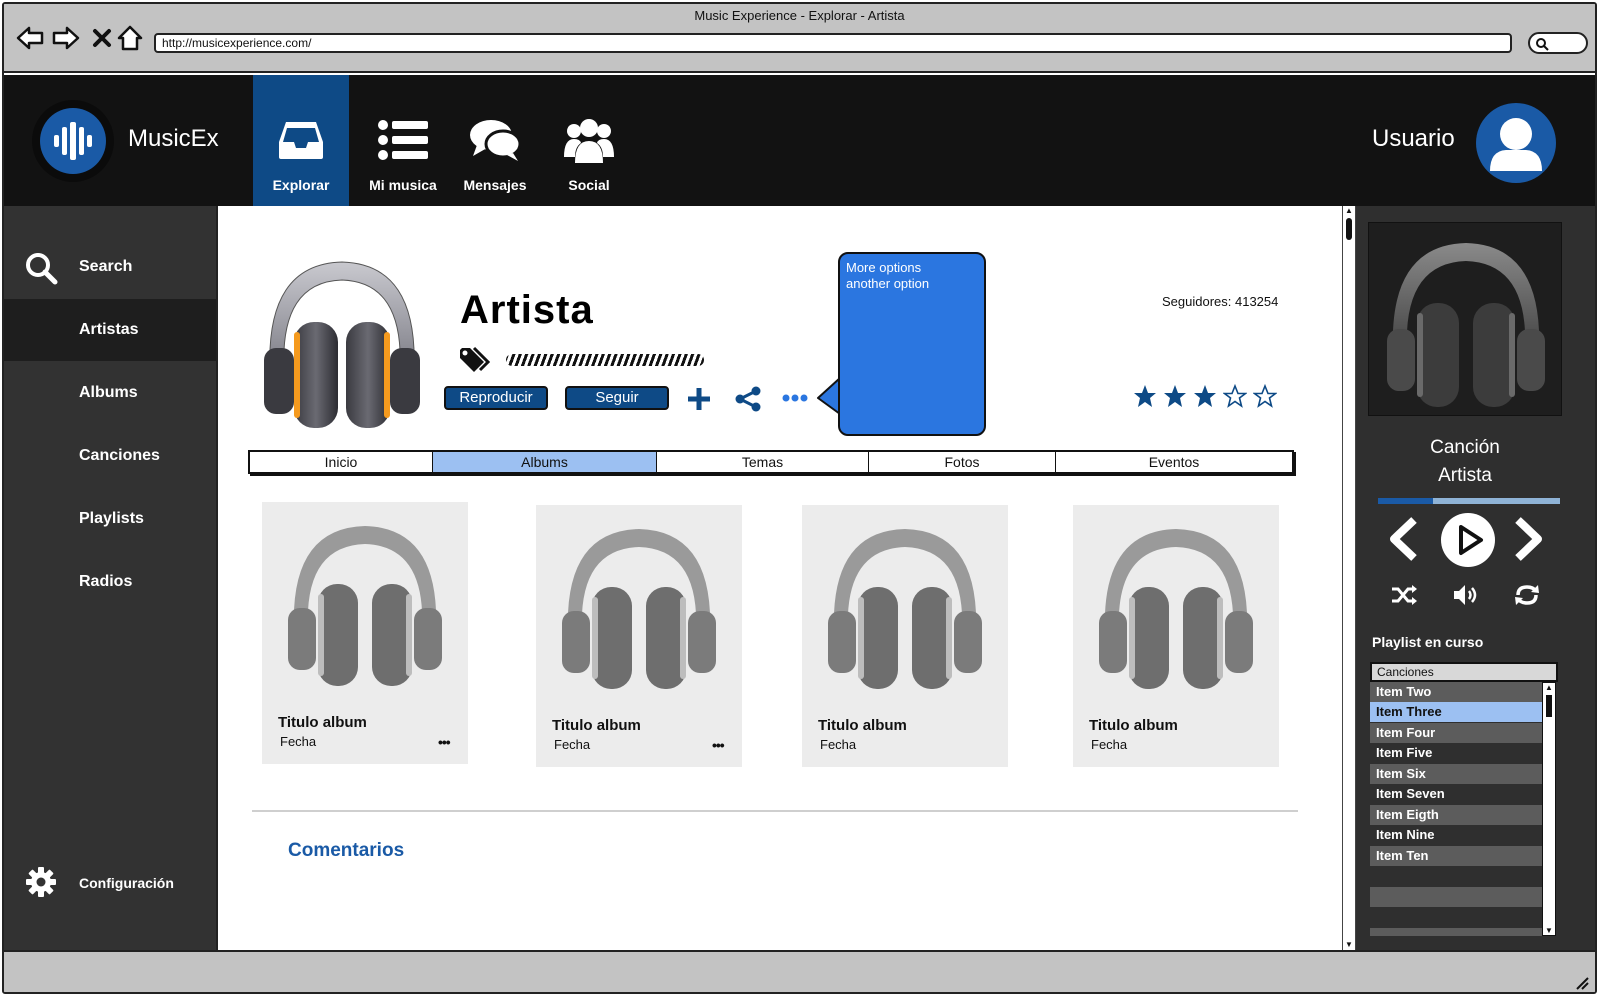 This screenshot has height=996, width=1599. Describe the element at coordinates (1469, 501) in the screenshot. I see `playback-progress` at that location.